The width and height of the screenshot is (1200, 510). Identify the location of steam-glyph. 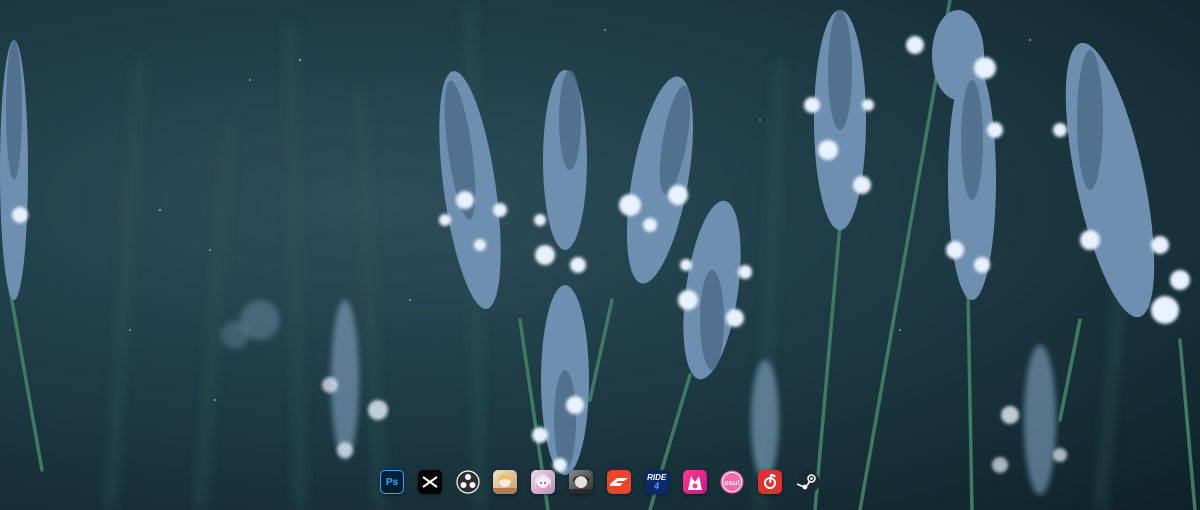
(808, 482).